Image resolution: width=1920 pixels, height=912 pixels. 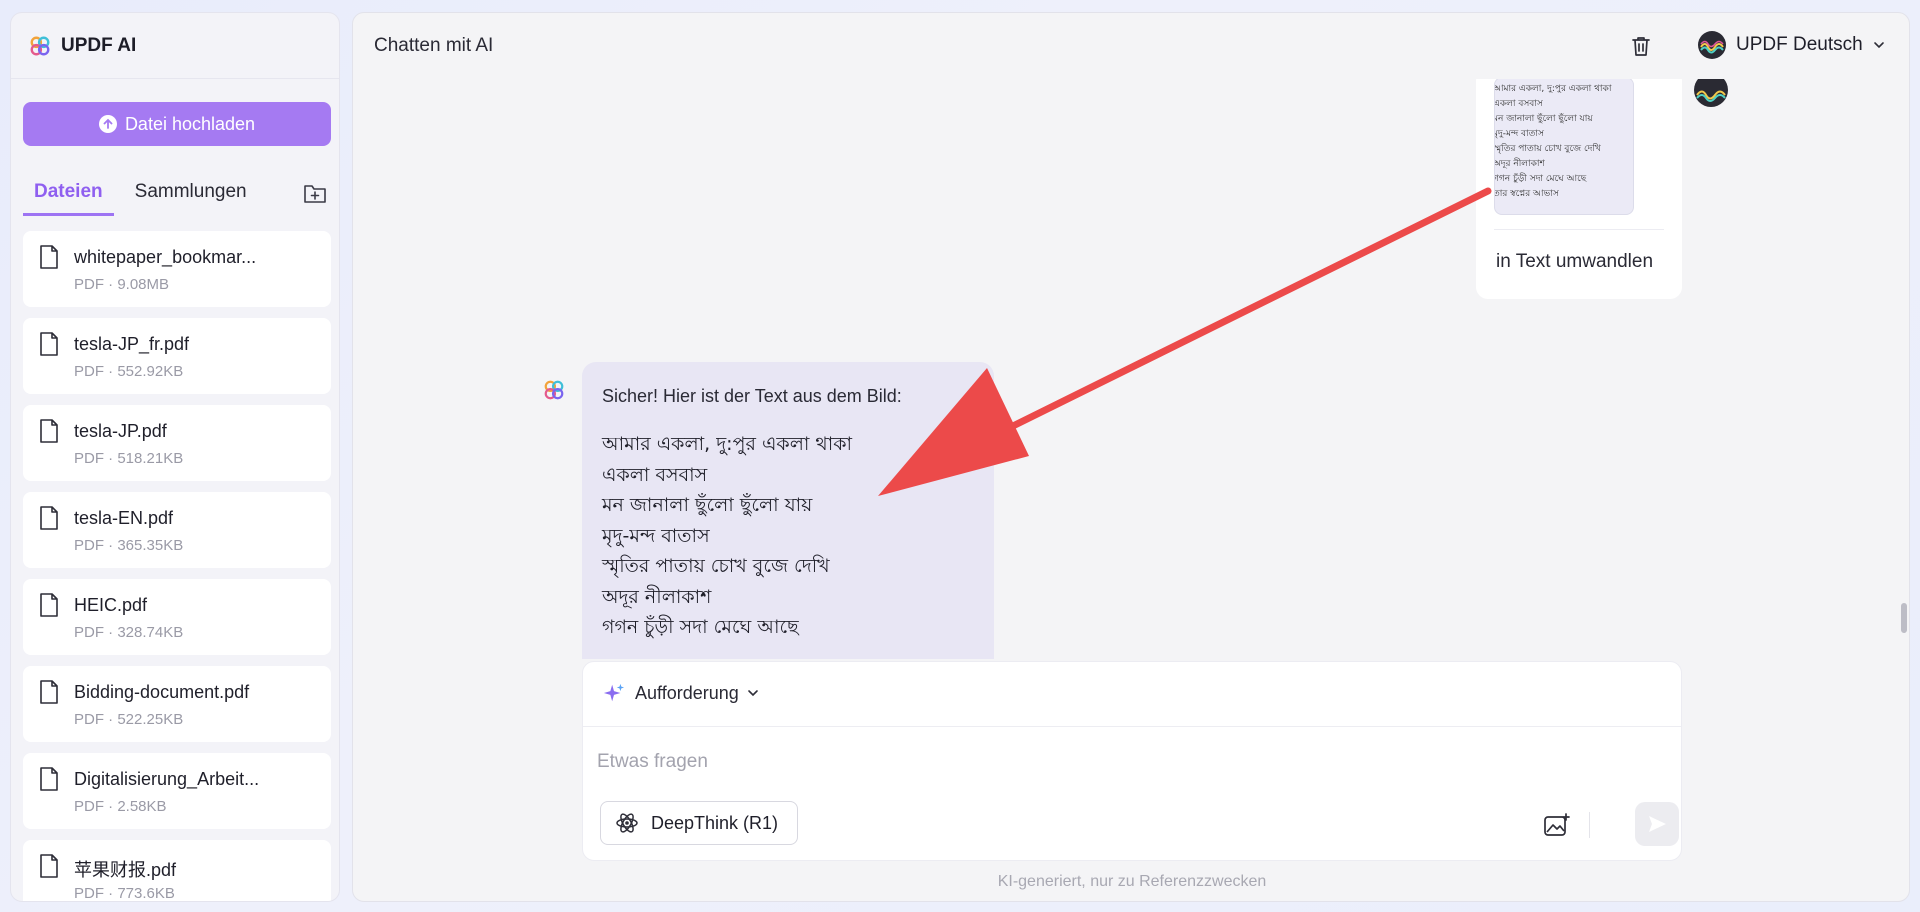 I want to click on atom-icon, so click(x=627, y=823).